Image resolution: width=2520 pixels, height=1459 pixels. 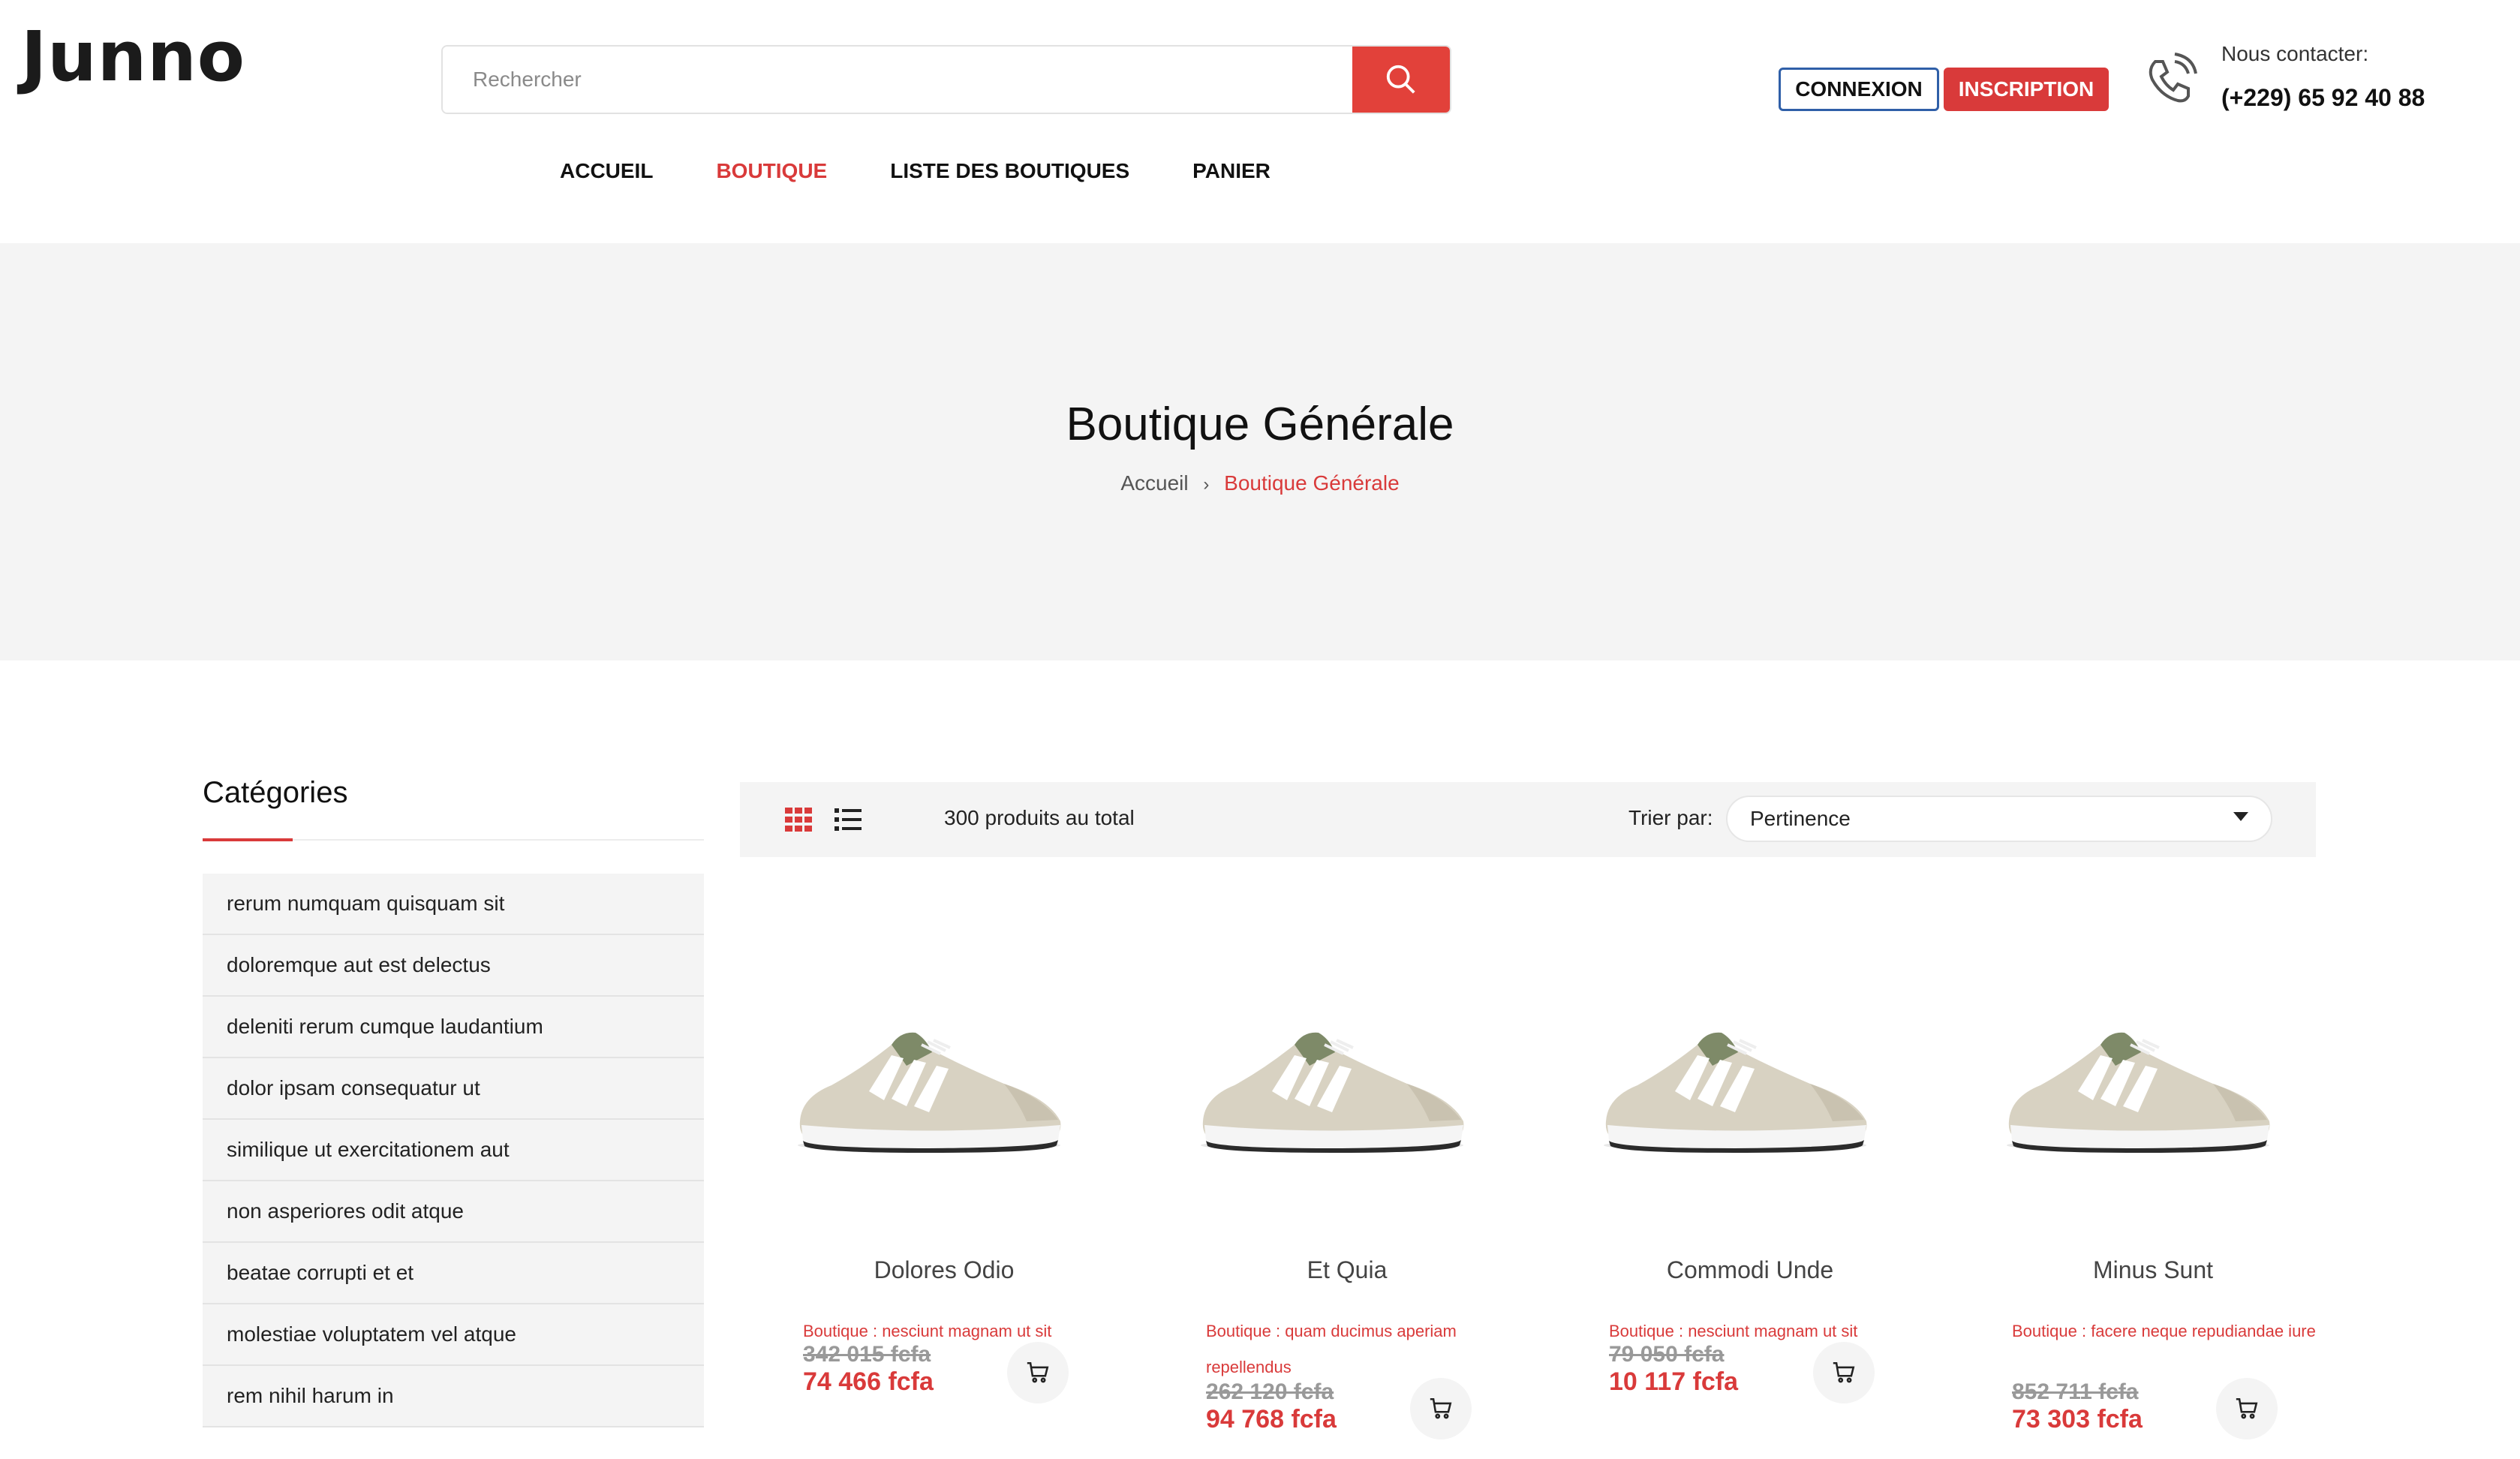 I want to click on product-price: 852 711 fcfa 73 303 fcfa, so click(x=2077, y=1407).